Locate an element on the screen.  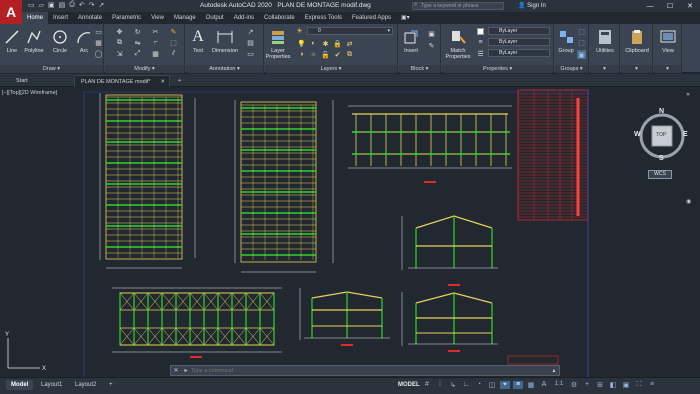
viewcube-top-face: TOP is located at coordinates (661, 135).